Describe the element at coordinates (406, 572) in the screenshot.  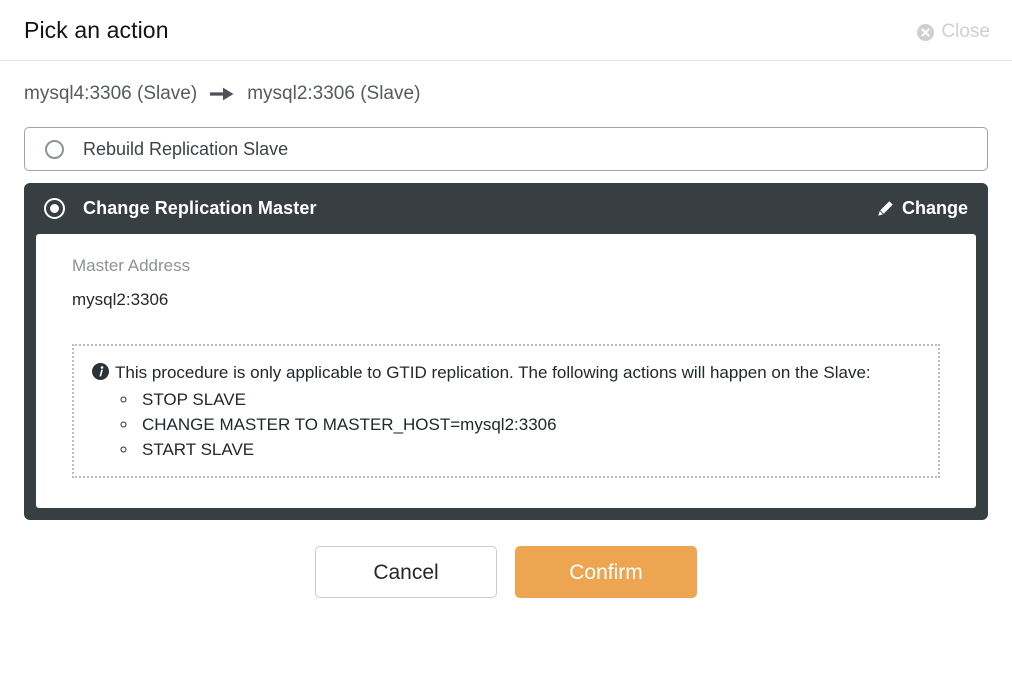
I see `cancel-button: Cancel` at that location.